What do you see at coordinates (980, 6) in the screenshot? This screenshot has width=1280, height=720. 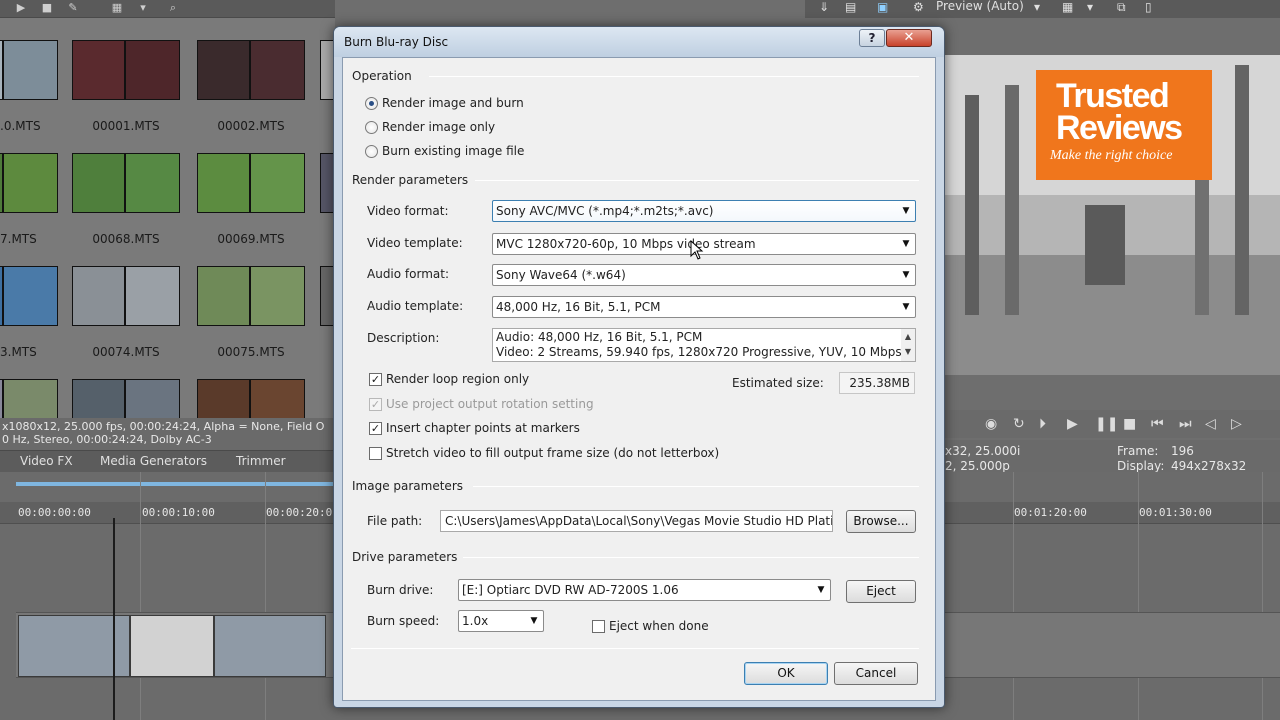 I see `preview-mode-select: Preview (Auto)` at bounding box center [980, 6].